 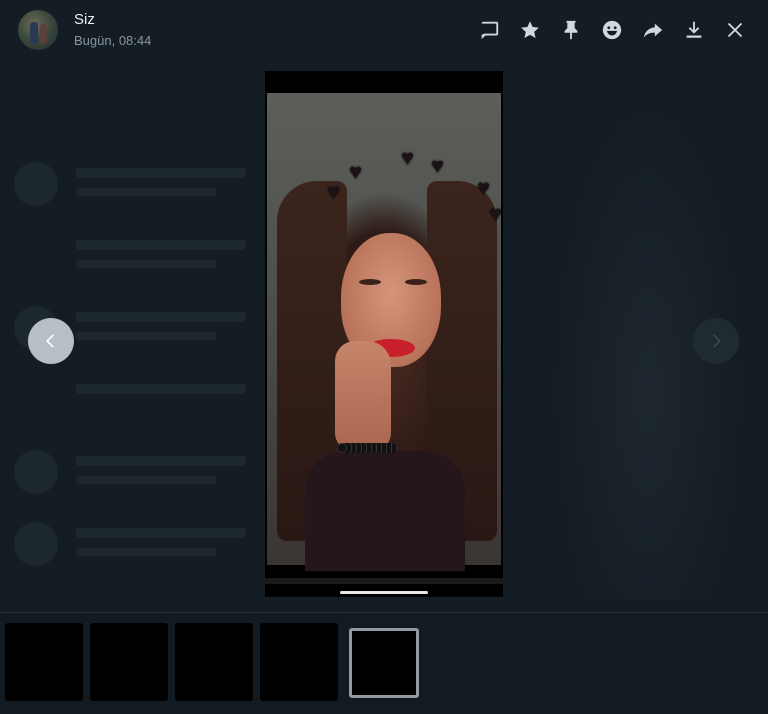 I want to click on close-button, so click(x=734, y=30).